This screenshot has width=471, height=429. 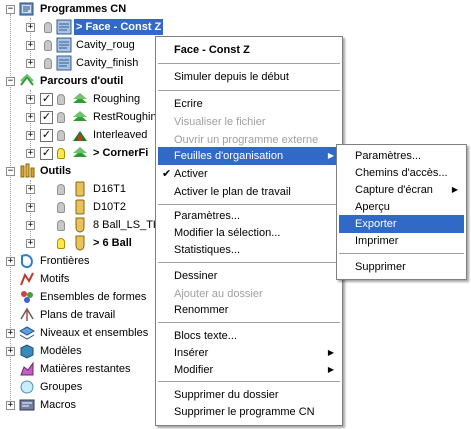 What do you see at coordinates (125, 117) in the screenshot?
I see `tree-item-rest-roughing: RestRoughin` at bounding box center [125, 117].